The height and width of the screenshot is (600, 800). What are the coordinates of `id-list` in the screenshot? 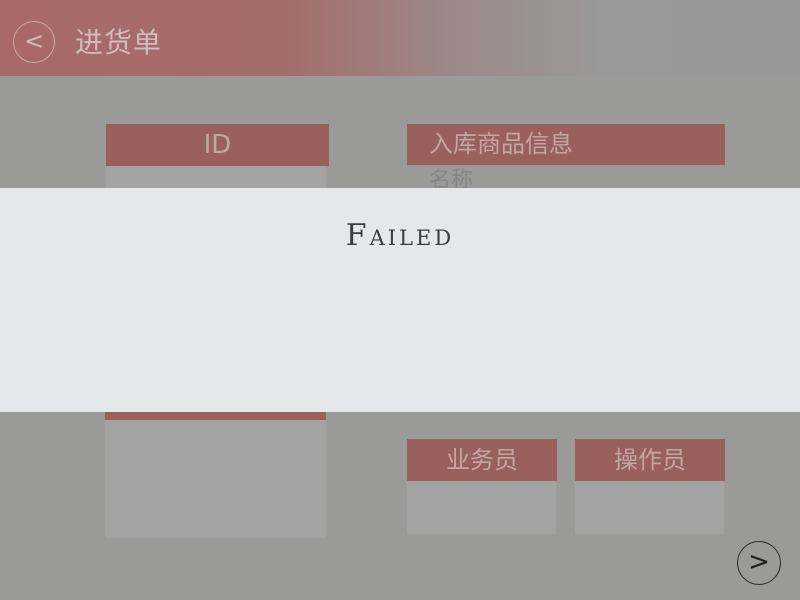 It's located at (216, 177).